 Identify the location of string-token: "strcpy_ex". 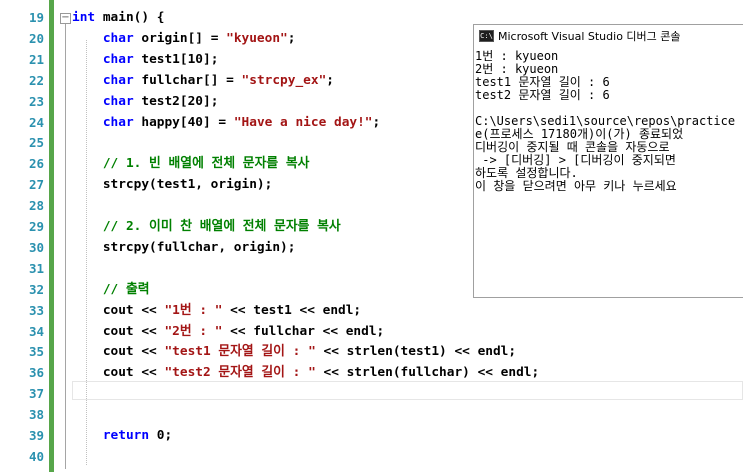
(284, 80).